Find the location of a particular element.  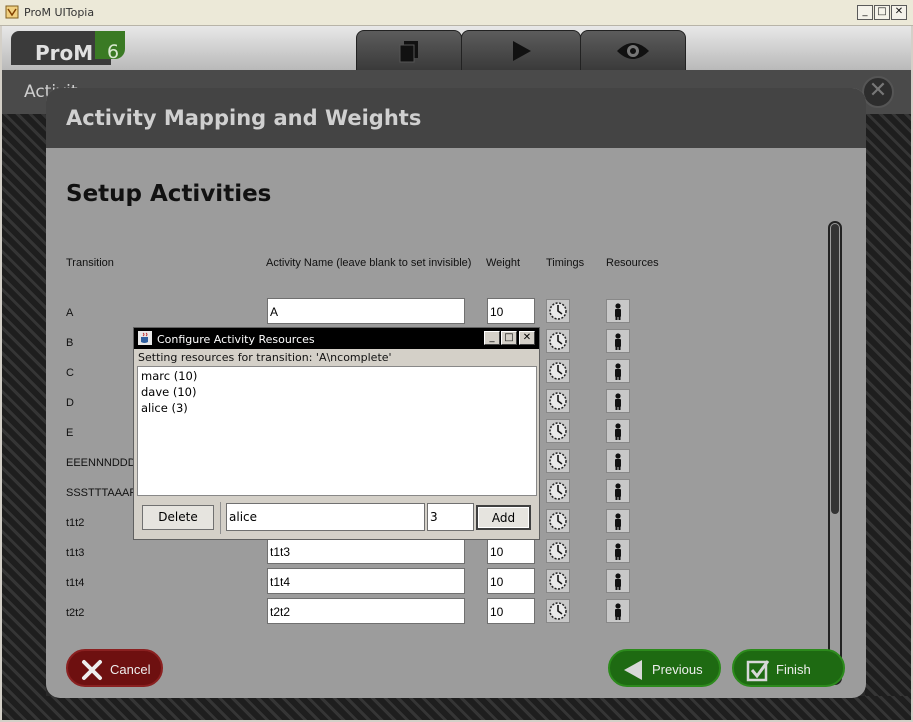

copy-icon is located at coordinates (408, 52).